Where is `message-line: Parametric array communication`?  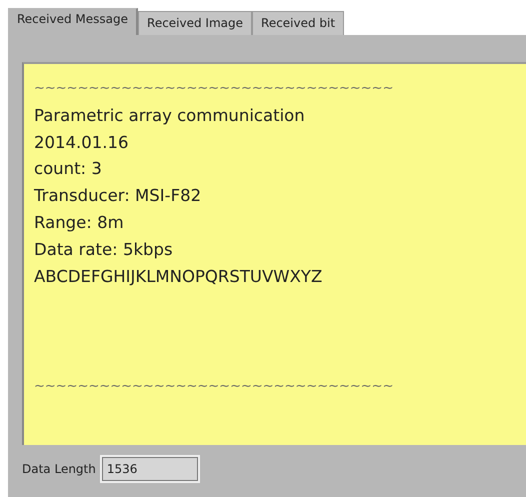 message-line: Parametric array communication is located at coordinates (169, 115).